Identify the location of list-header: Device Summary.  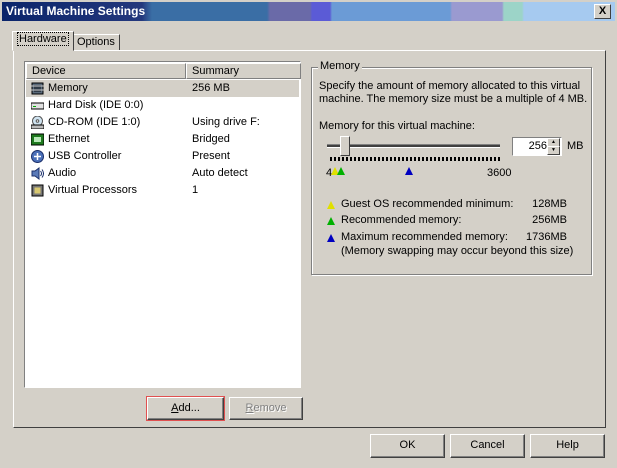
(163, 71).